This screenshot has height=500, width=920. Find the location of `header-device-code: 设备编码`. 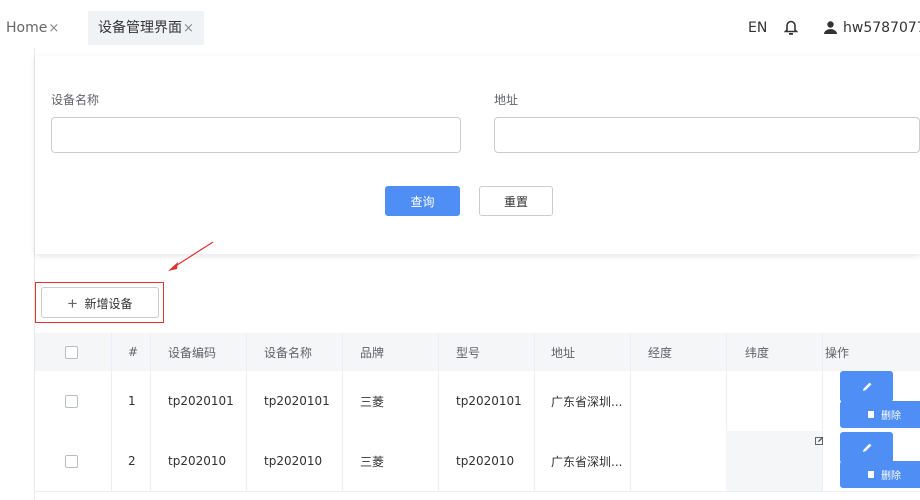

header-device-code: 设备编码 is located at coordinates (192, 352).